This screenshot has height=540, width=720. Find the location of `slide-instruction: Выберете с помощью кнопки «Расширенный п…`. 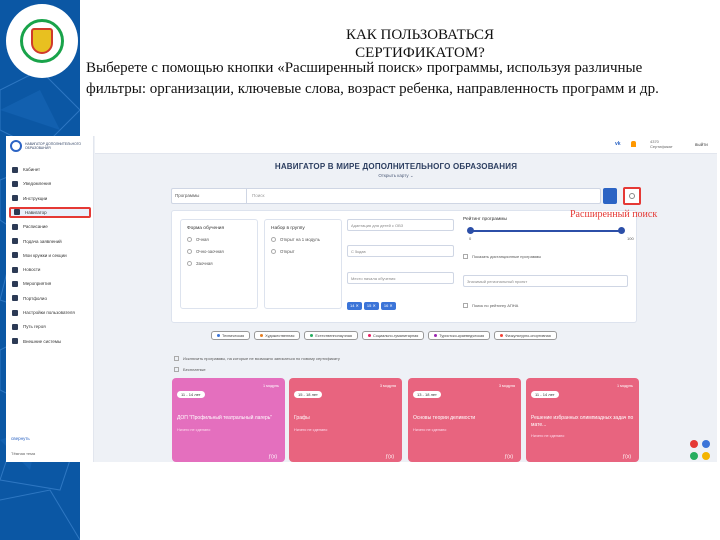

slide-instruction: Выберете с помощью кнопки «Расширенный п… is located at coordinates (372, 78).